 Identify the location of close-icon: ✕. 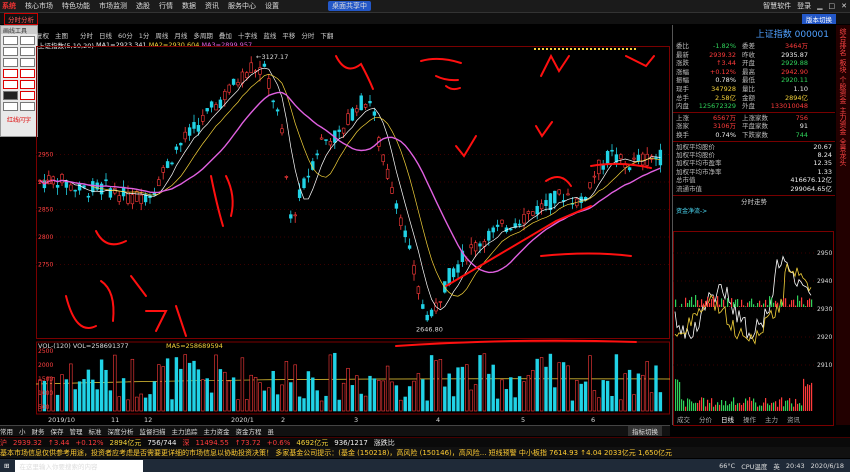
(844, 6).